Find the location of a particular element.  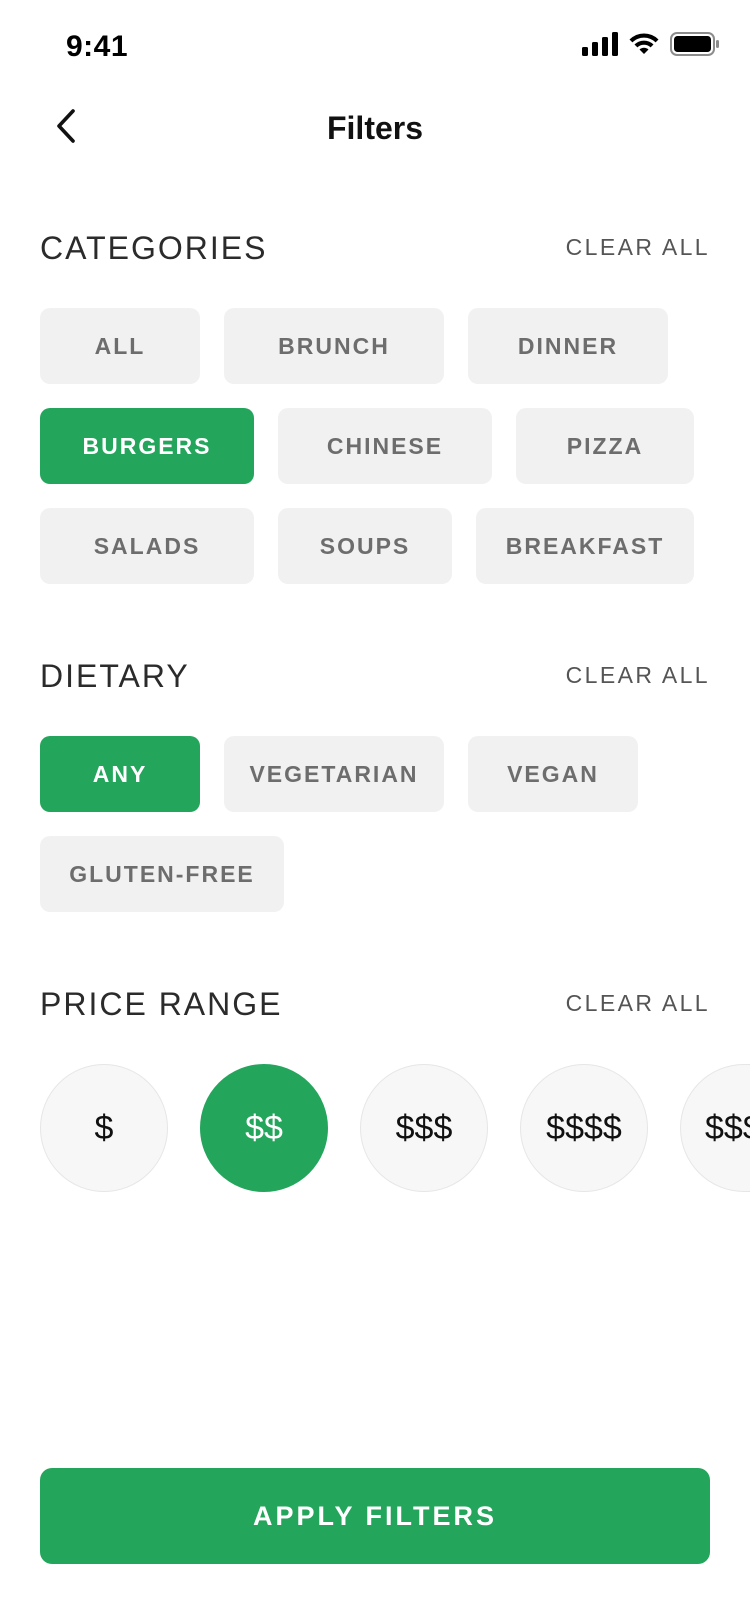

price-range-title: PRICE RANGE is located at coordinates (161, 1004).